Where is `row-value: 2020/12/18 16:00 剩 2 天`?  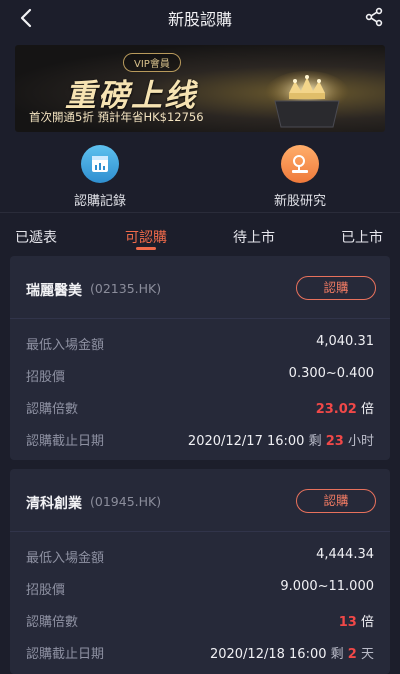
row-value: 2020/12/18 16:00 剩 2 天 is located at coordinates (292, 652).